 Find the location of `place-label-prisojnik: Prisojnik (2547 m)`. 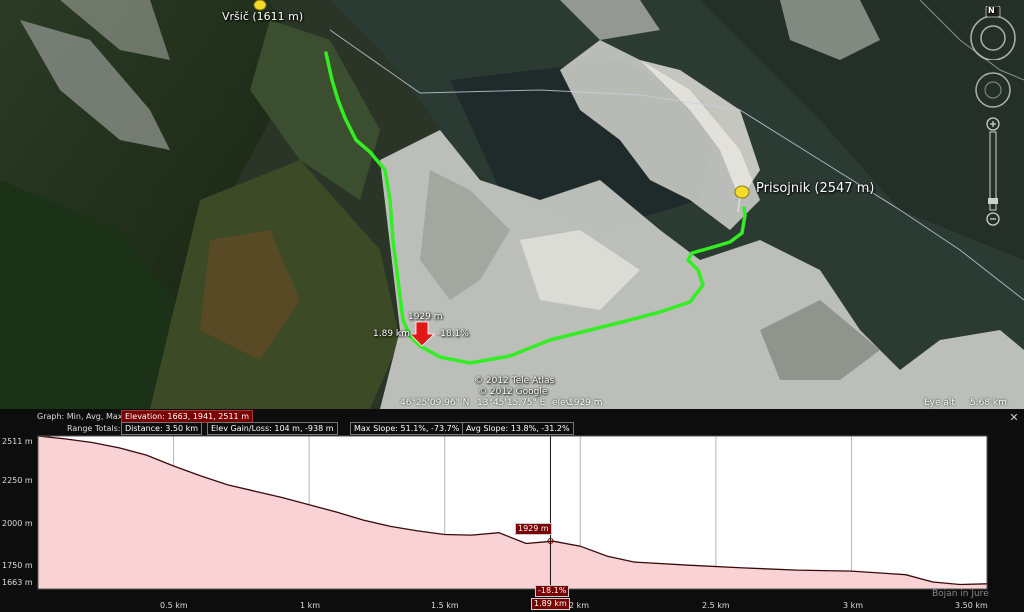

place-label-prisojnik: Prisojnik (2547 m) is located at coordinates (815, 188).